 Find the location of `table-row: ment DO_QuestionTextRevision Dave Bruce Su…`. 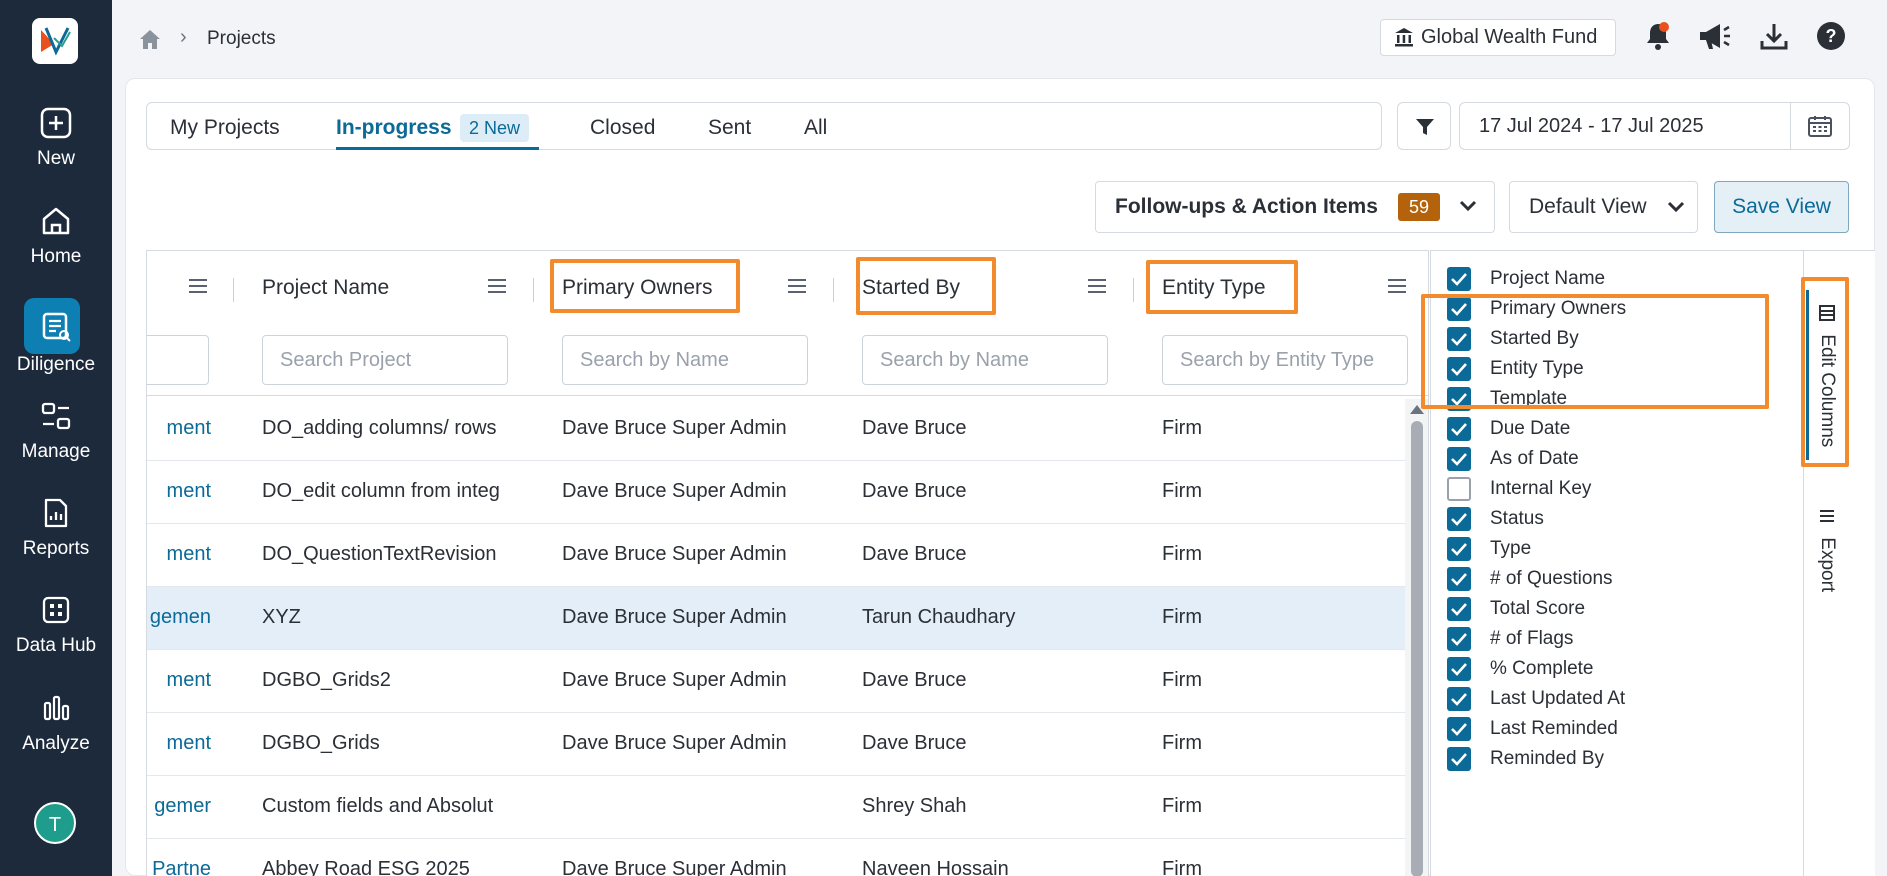

table-row: ment DO_QuestionTextRevision Dave Bruce Su… is located at coordinates (776, 555).